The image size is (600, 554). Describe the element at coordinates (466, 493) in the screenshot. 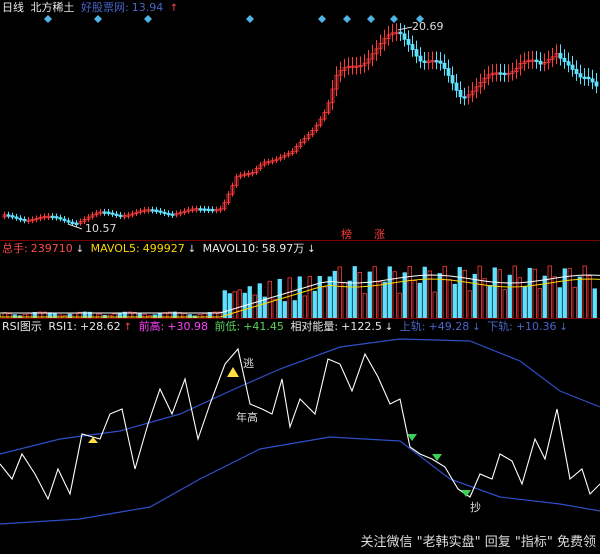

I see `buy-triangle-icon` at that location.